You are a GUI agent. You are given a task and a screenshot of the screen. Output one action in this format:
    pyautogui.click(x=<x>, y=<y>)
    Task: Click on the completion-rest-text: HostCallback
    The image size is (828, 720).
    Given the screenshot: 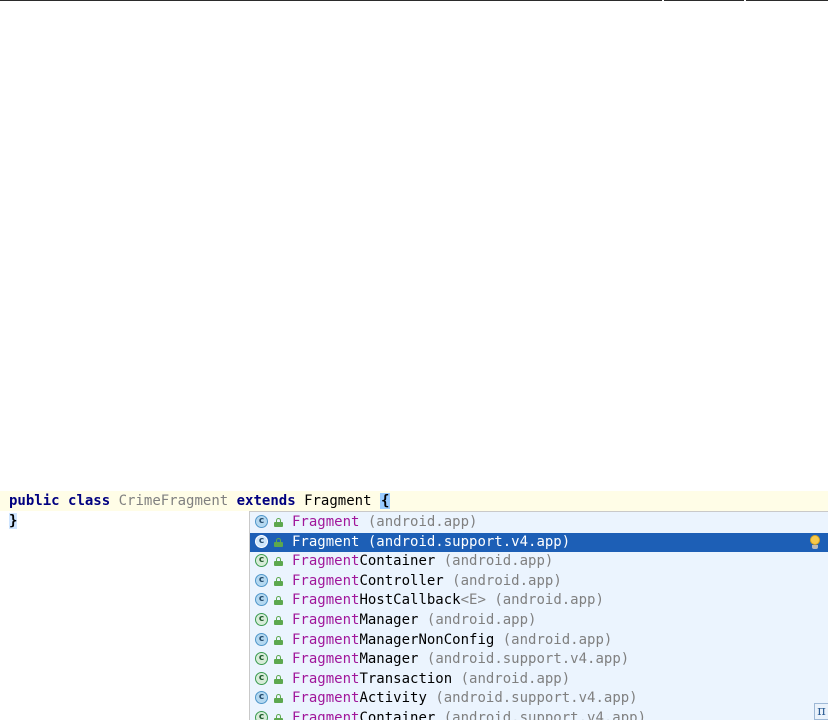 What is the action you would take?
    pyautogui.click(x=410, y=600)
    